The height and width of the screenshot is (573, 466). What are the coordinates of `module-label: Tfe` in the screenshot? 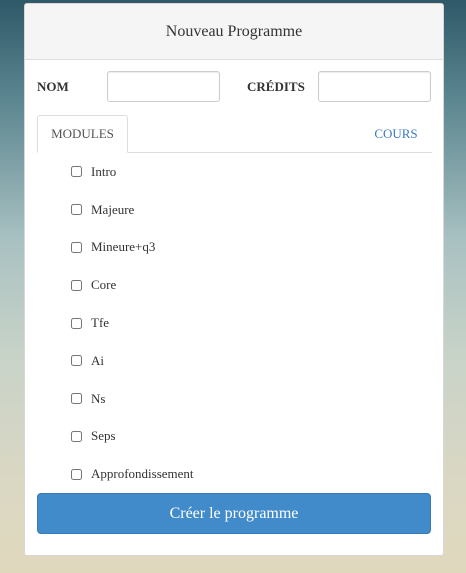 It's located at (100, 323).